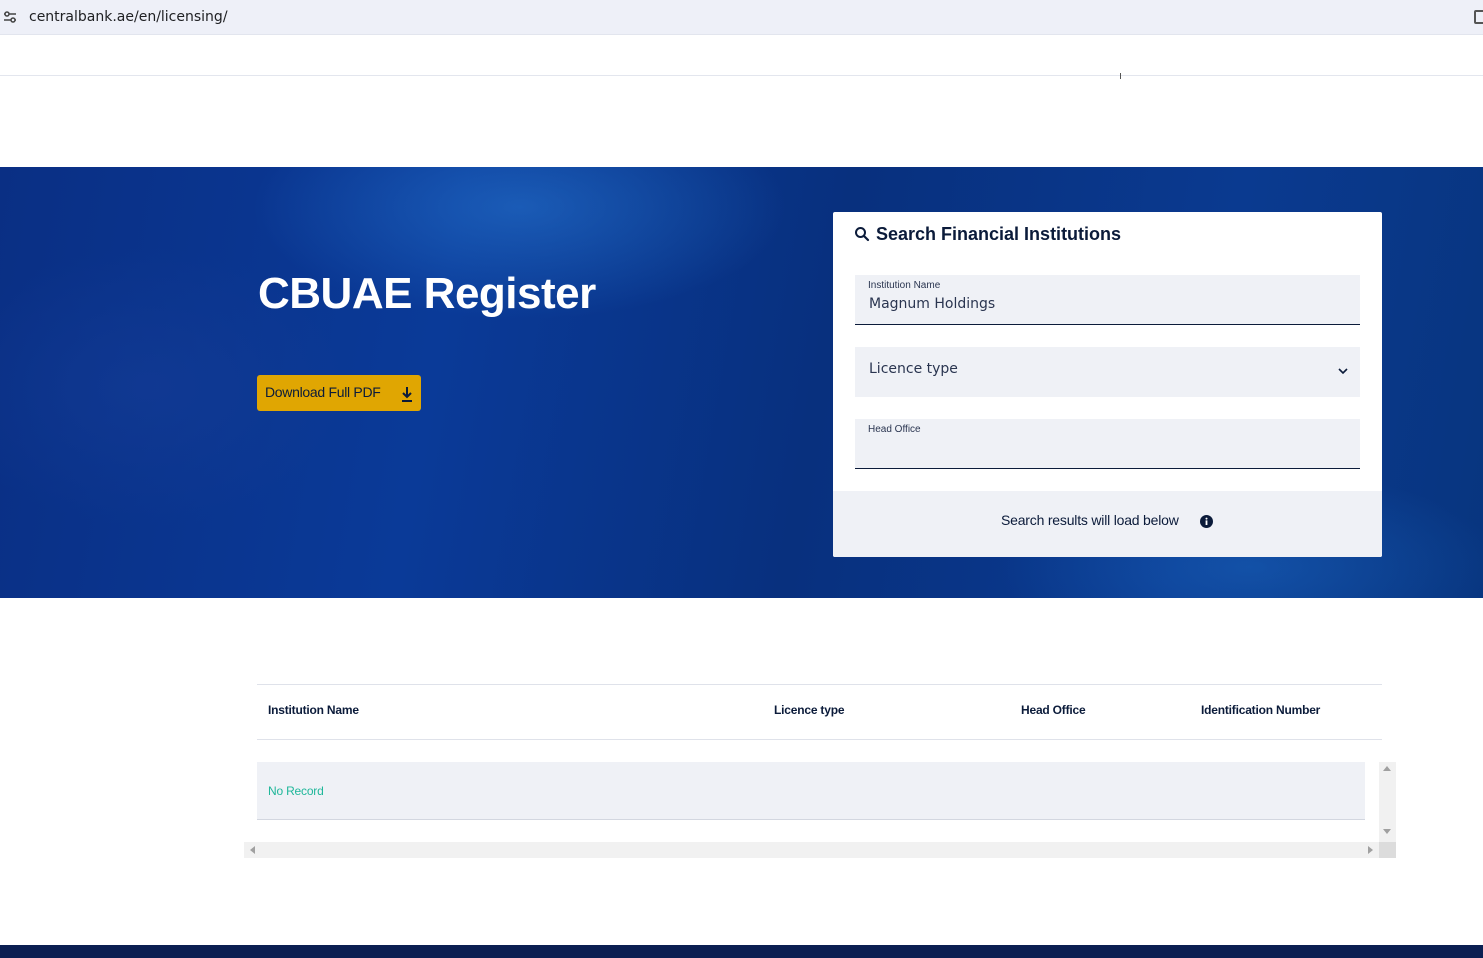 The image size is (1483, 958). Describe the element at coordinates (1343, 371) in the screenshot. I see `chevron-down-icon` at that location.